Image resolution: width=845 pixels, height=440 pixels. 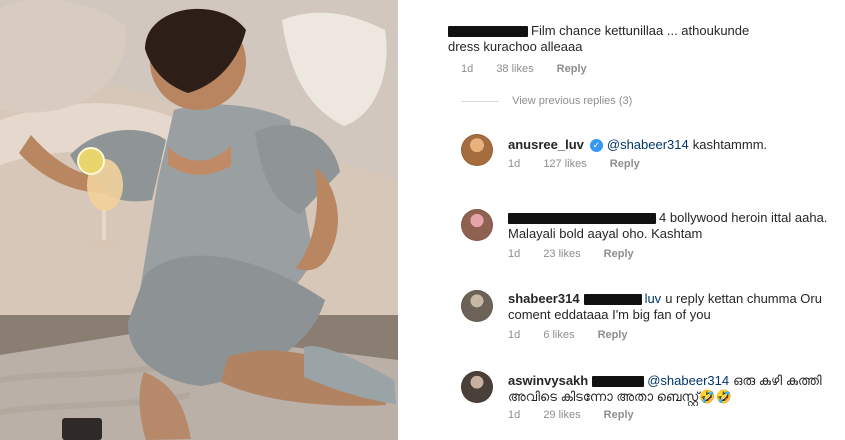 What do you see at coordinates (564, 164) in the screenshot?
I see `reply-likes: 127 likes` at bounding box center [564, 164].